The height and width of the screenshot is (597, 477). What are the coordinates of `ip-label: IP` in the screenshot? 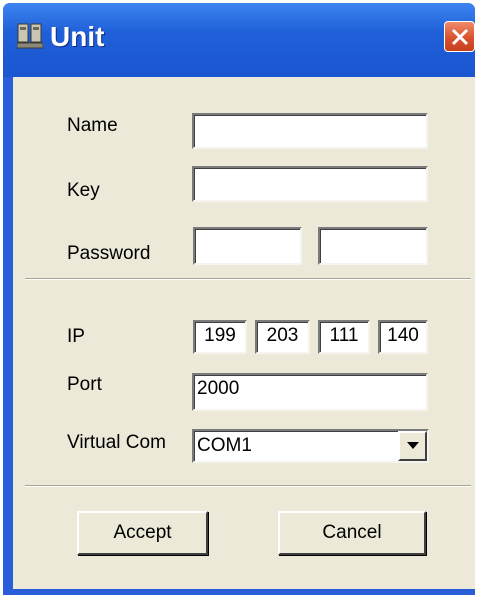 It's located at (76, 336).